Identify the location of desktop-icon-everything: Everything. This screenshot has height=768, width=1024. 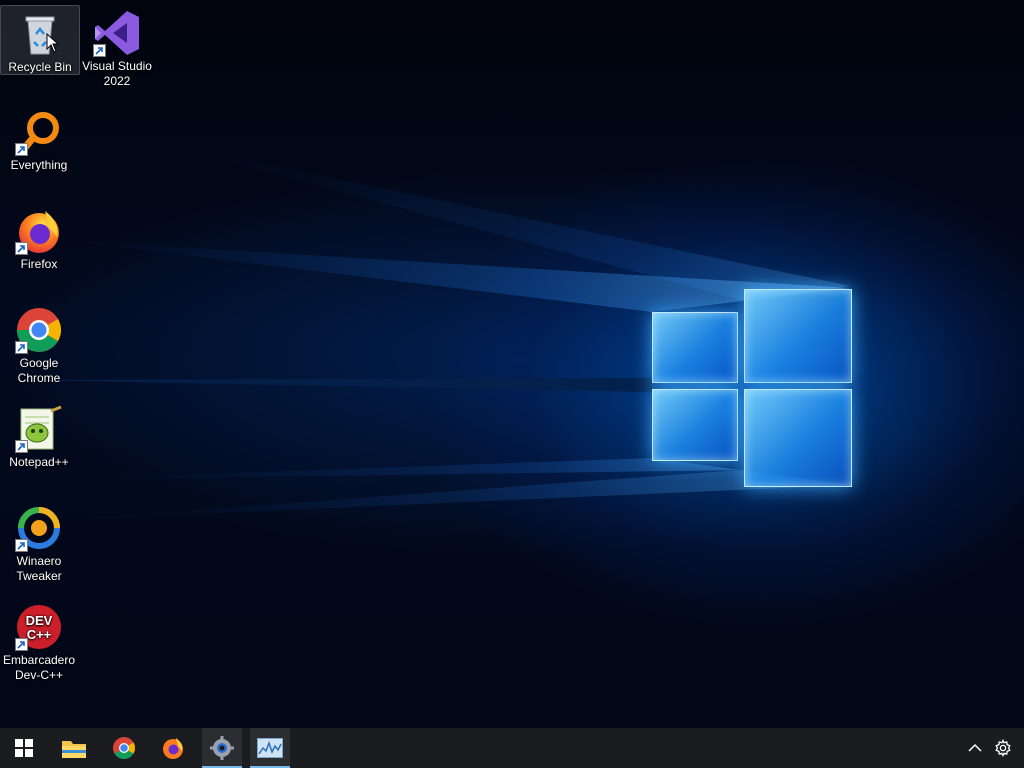
(39, 138).